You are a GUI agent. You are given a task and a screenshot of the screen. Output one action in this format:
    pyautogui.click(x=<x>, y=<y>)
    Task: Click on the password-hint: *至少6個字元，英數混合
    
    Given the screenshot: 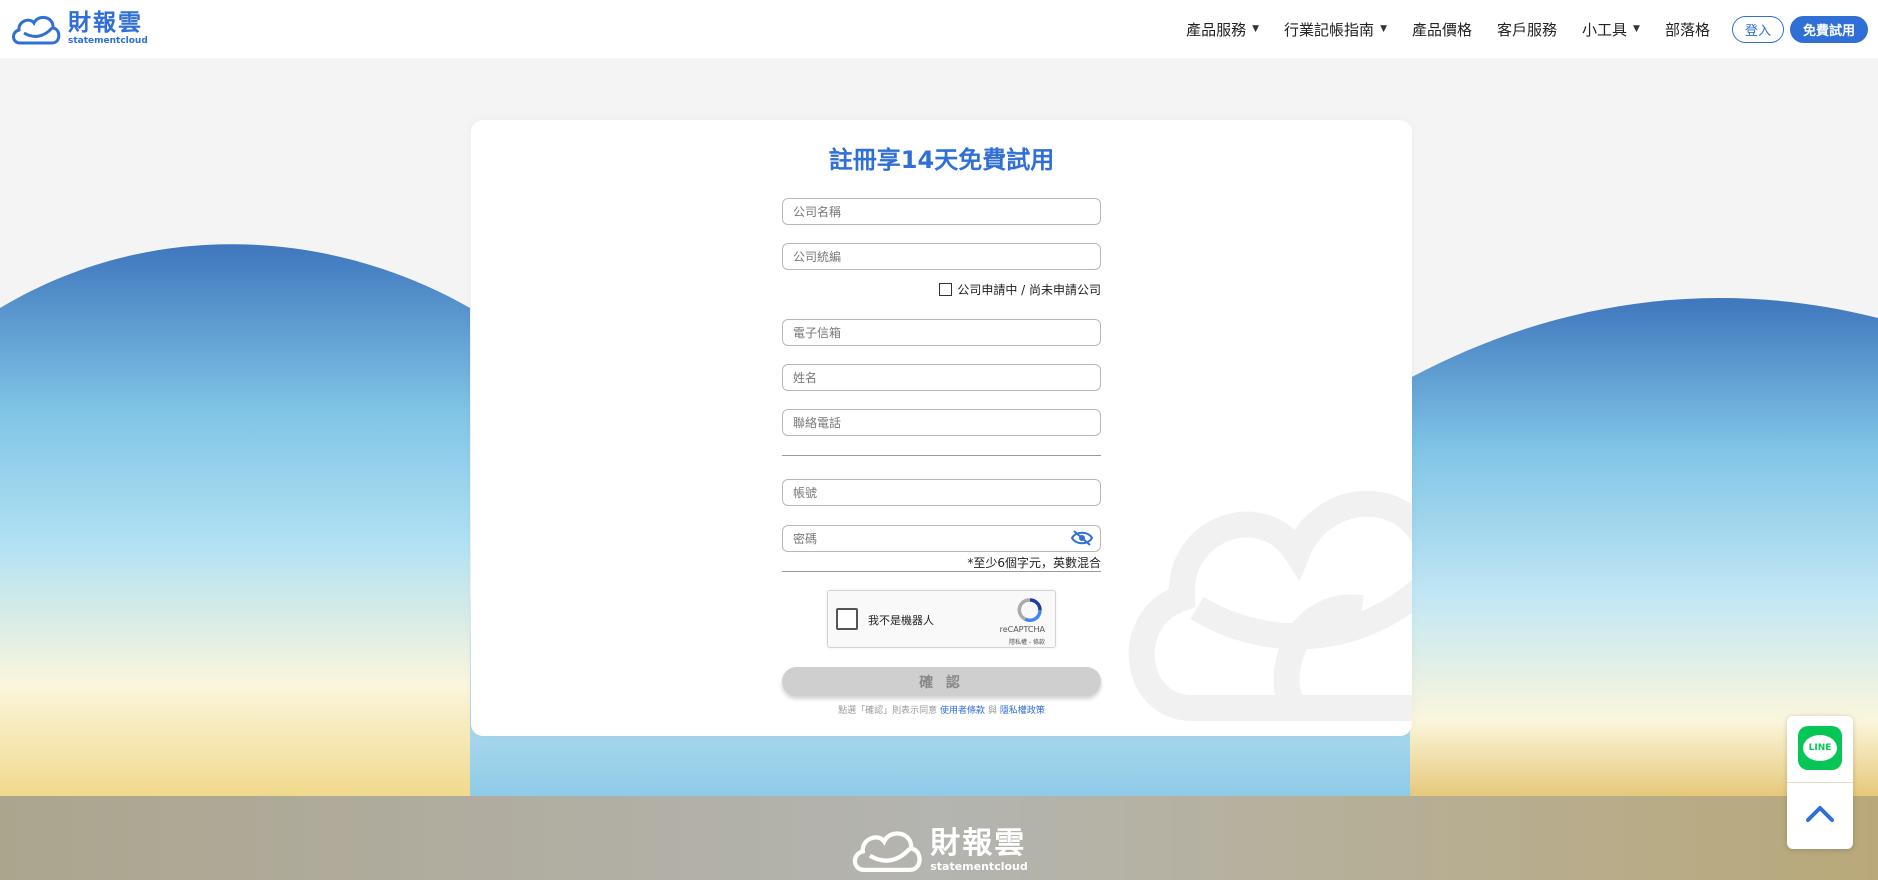 What is the action you would take?
    pyautogui.click(x=1034, y=563)
    